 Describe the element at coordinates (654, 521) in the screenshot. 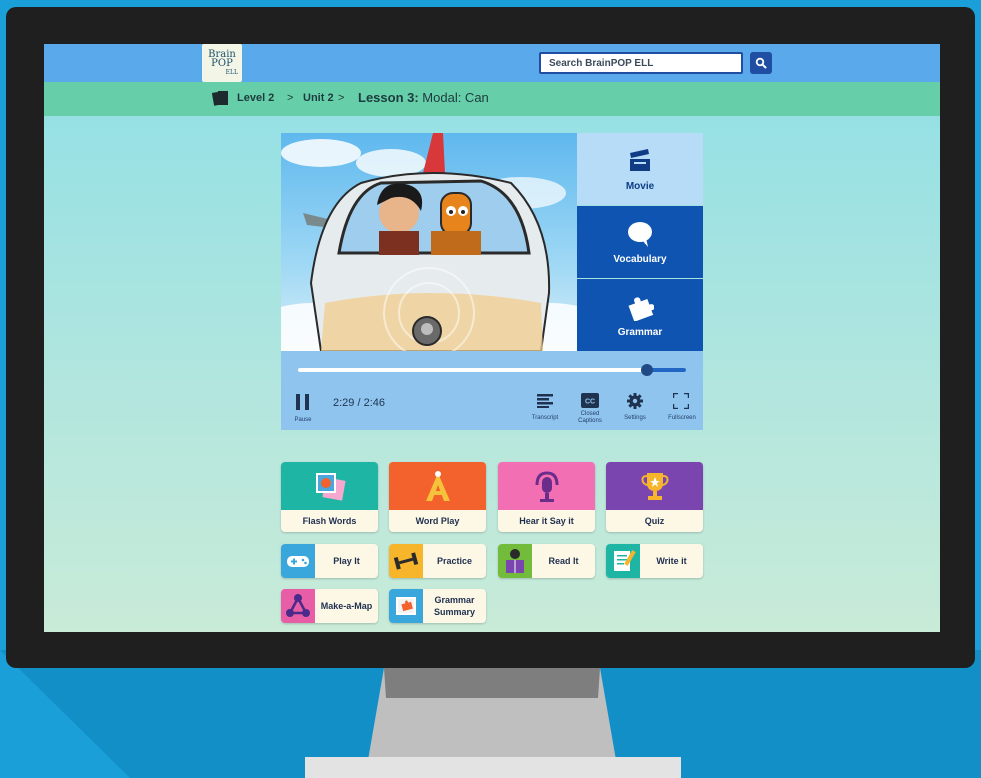

I see `tile-label: Quiz` at that location.